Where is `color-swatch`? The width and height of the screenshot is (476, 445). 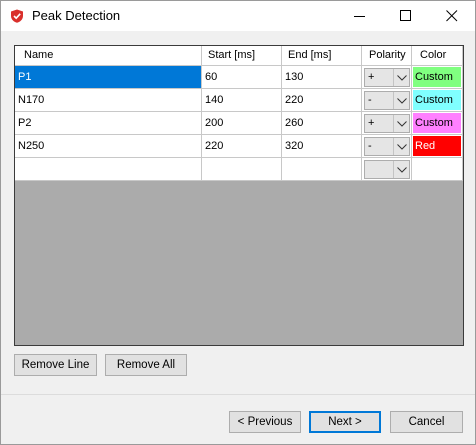
color-swatch is located at coordinates (437, 169).